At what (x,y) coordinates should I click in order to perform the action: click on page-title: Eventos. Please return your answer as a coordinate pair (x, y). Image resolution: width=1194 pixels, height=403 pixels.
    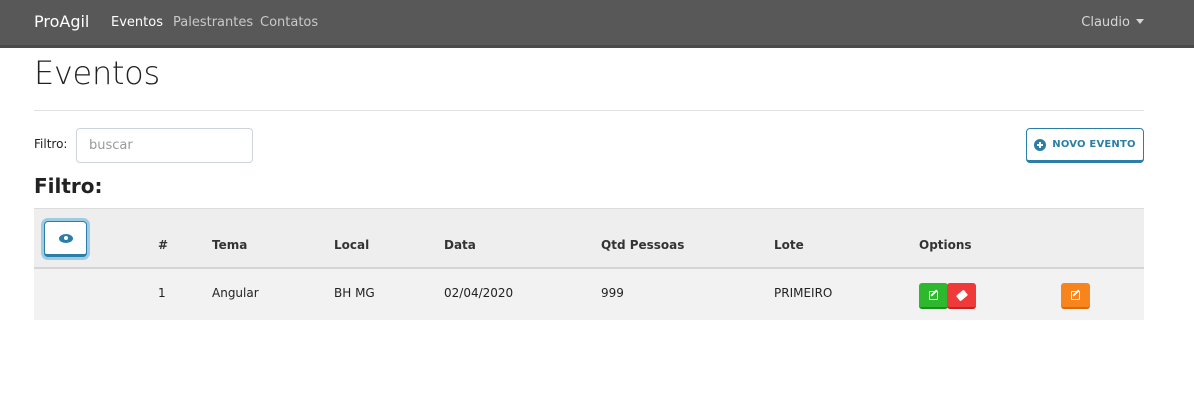
    Looking at the image, I should click on (97, 73).